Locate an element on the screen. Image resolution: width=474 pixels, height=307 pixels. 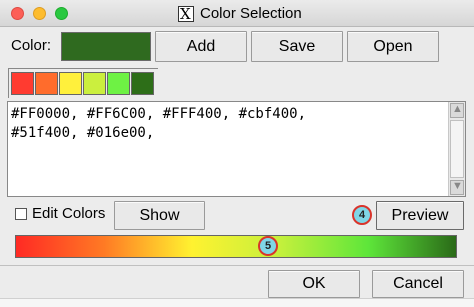
preview-button: Preview is located at coordinates (420, 215).